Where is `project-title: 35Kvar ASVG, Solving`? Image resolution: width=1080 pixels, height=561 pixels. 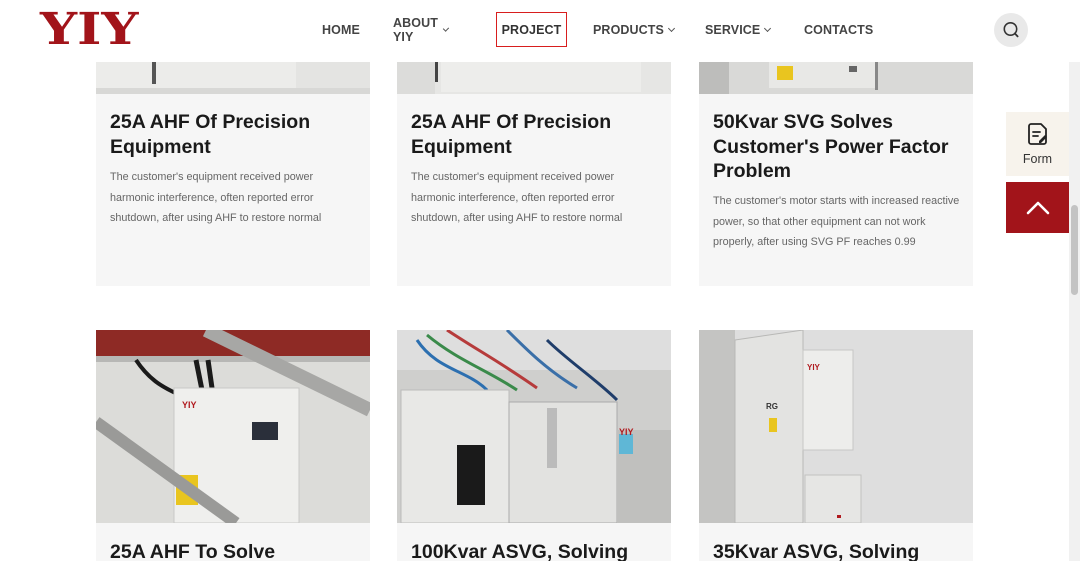
project-title: 35Kvar ASVG, Solving is located at coordinates (840, 550).